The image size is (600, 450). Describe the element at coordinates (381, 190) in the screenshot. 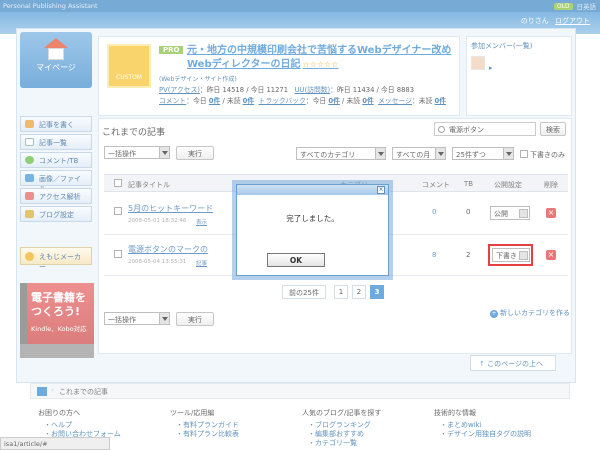

I see `close-icon: ×` at that location.